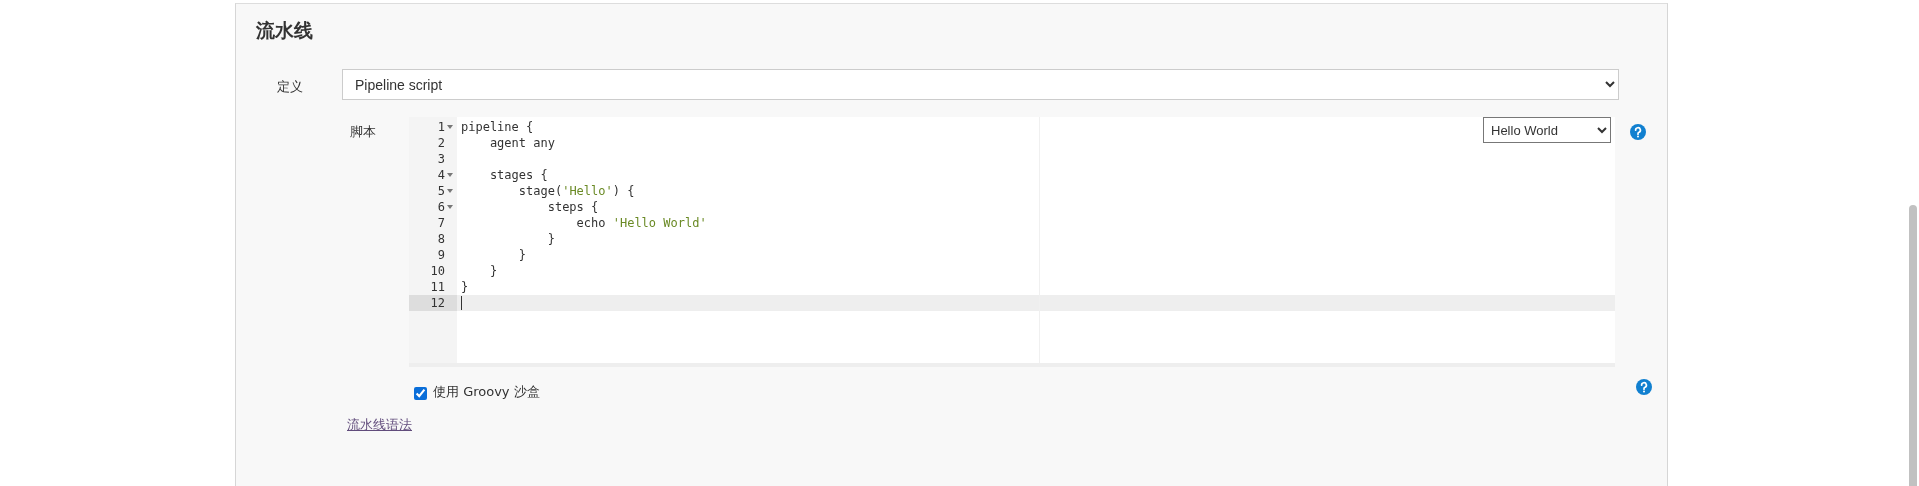 The image size is (1919, 486). What do you see at coordinates (441, 143) in the screenshot?
I see `line-number: 2` at bounding box center [441, 143].